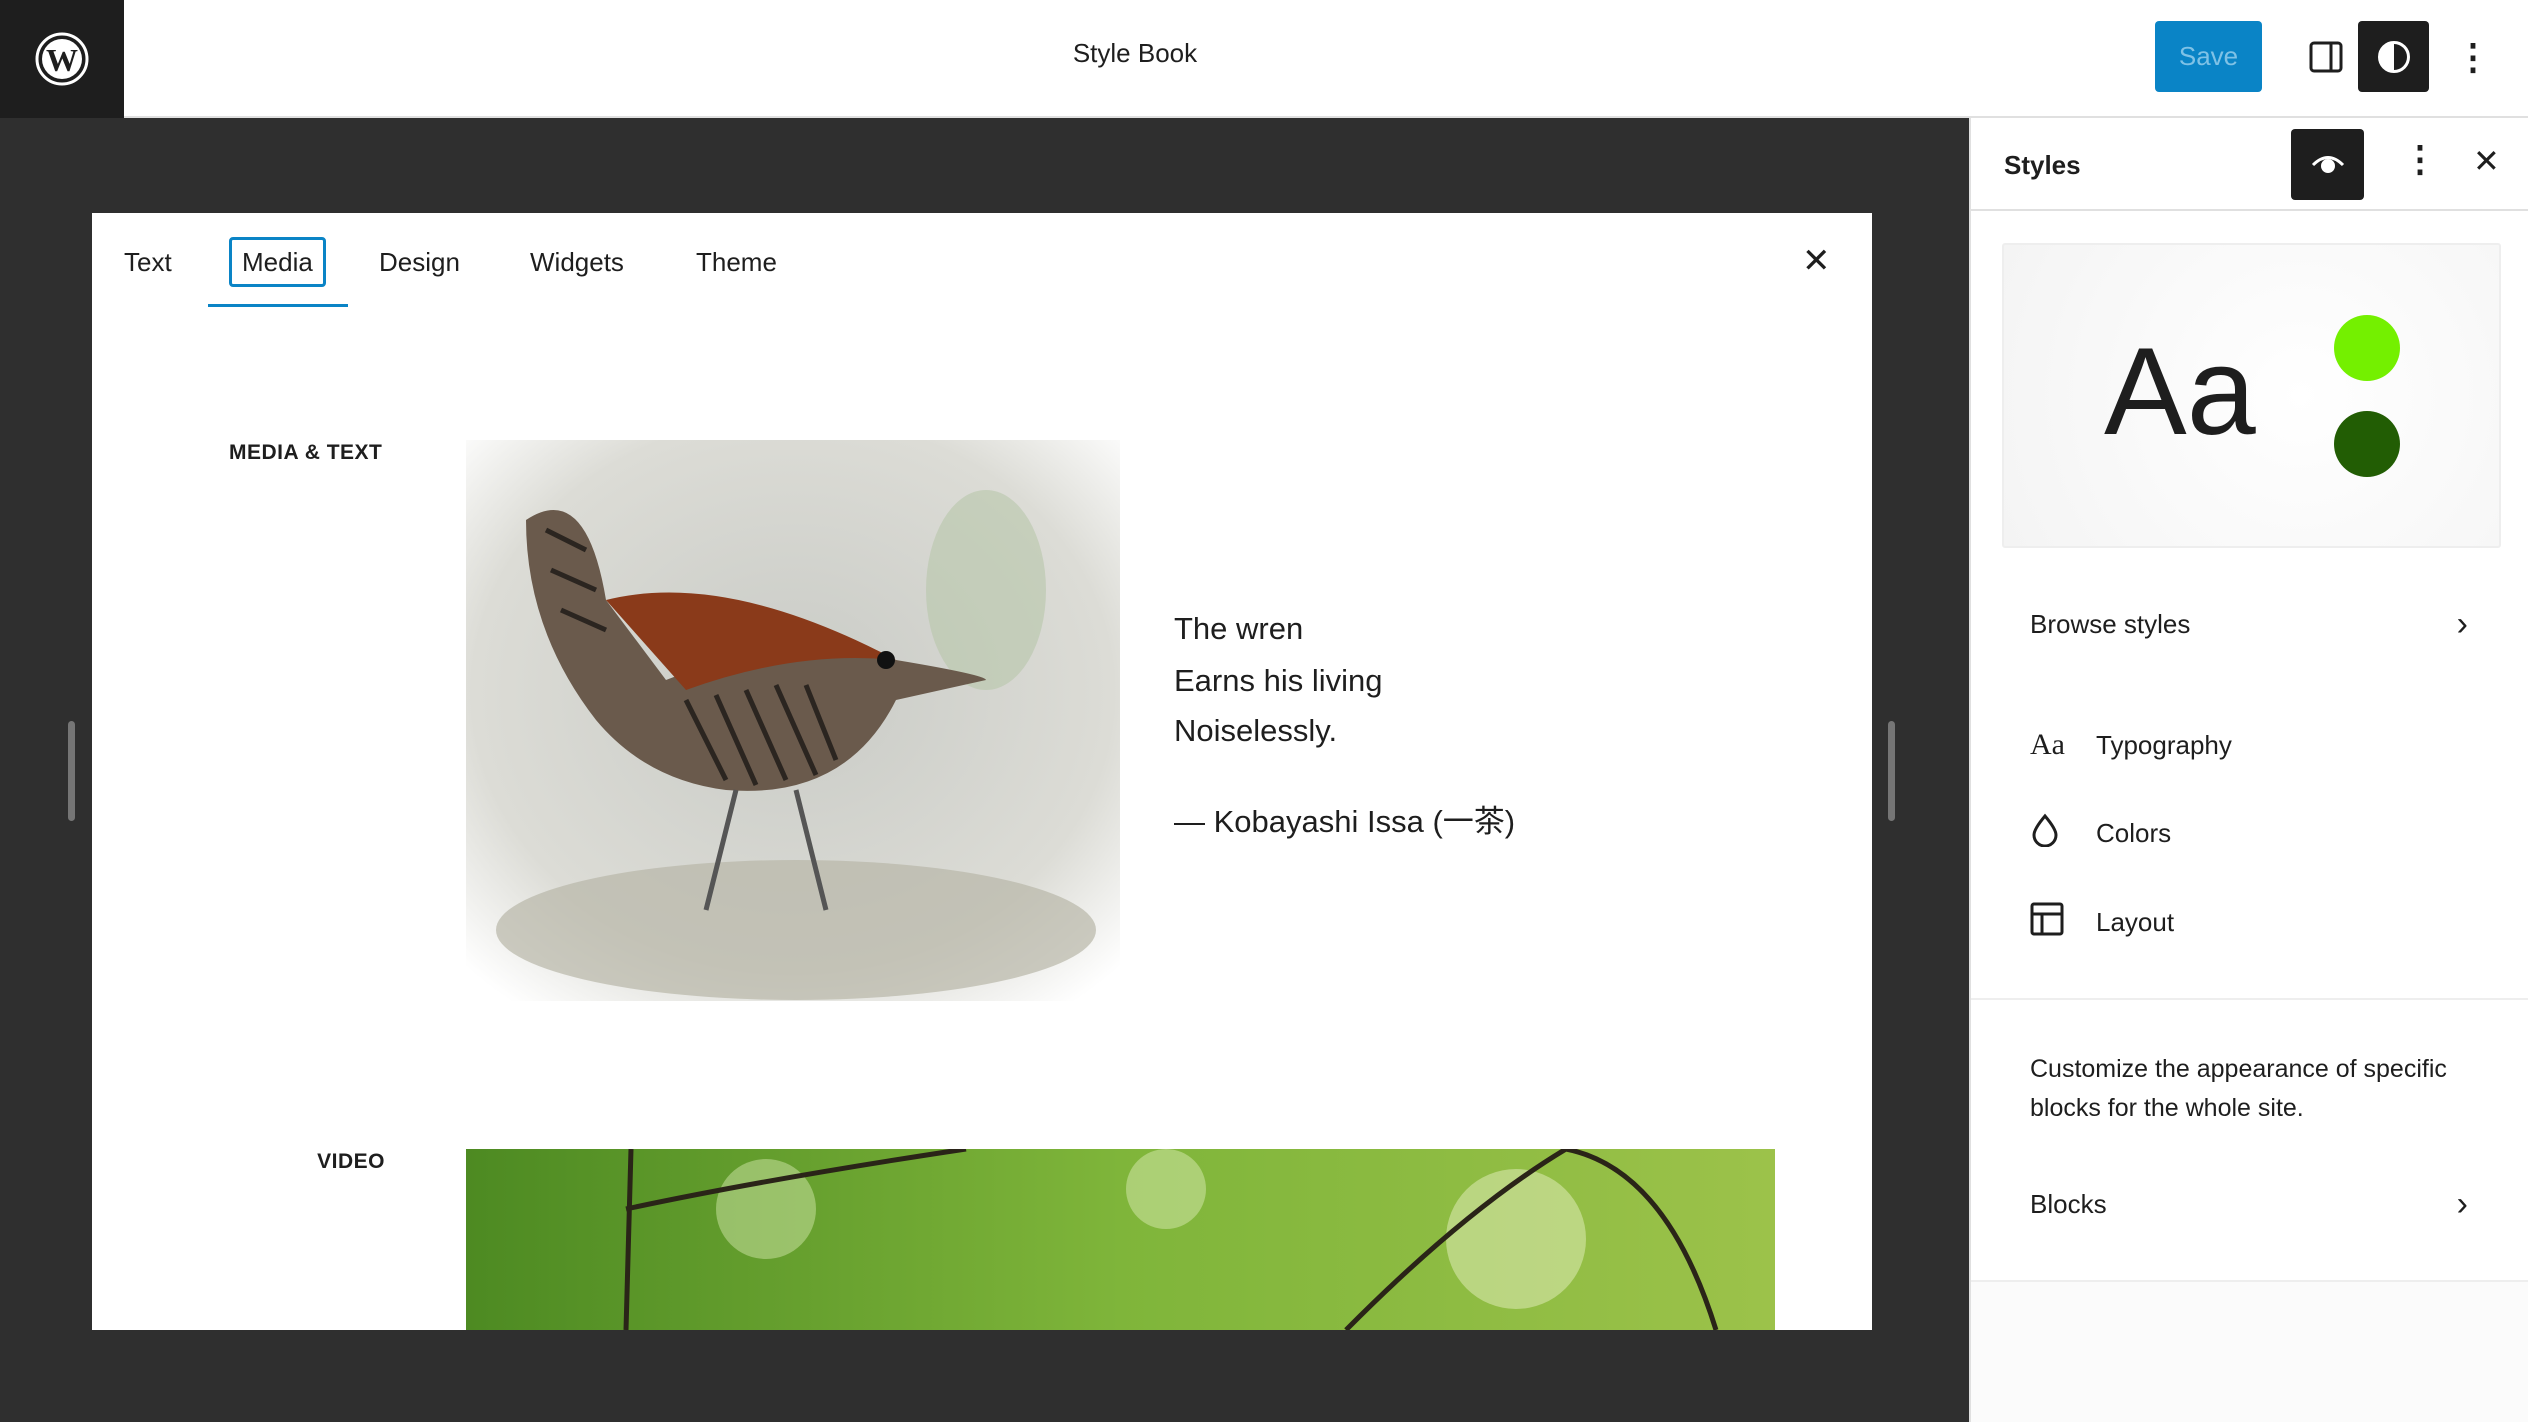 The width and height of the screenshot is (2528, 1422). What do you see at coordinates (306, 452) in the screenshot?
I see `section-label-media-text: MEDIA & TEXT` at bounding box center [306, 452].